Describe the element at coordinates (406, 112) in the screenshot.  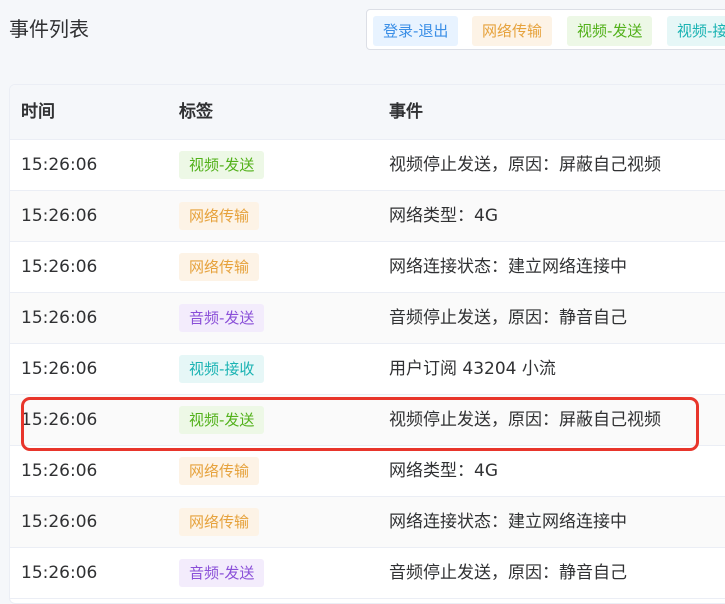
I see `column-header-event: 事件` at that location.